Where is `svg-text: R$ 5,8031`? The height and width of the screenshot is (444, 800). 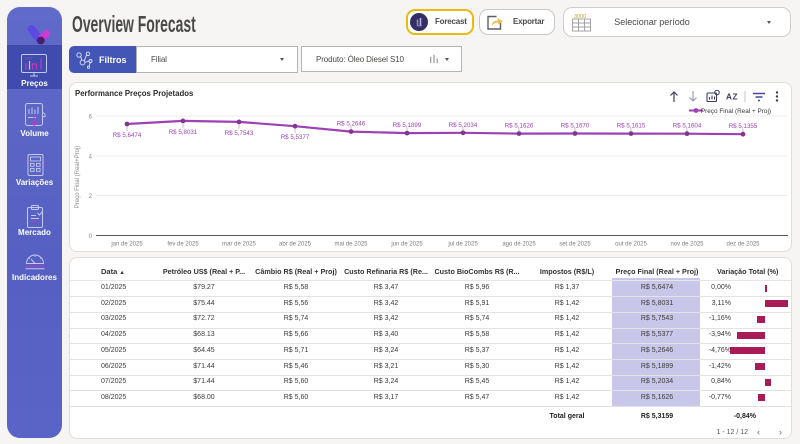 svg-text: R$ 5,8031 is located at coordinates (183, 132).